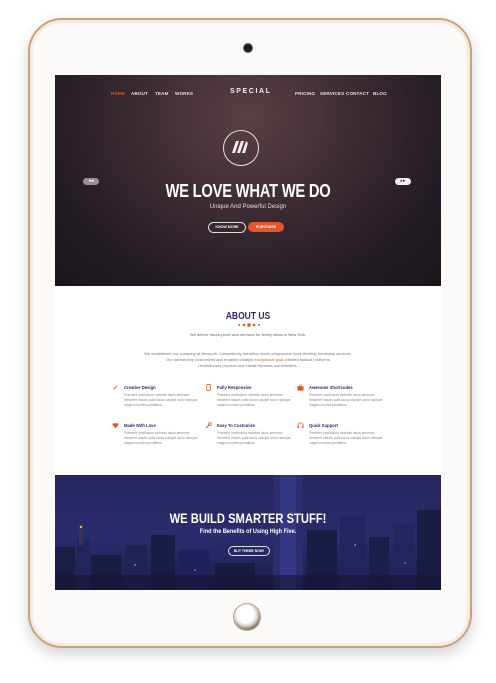  I want to click on buy-theme-button: BUY THEME NOW!, so click(249, 551).